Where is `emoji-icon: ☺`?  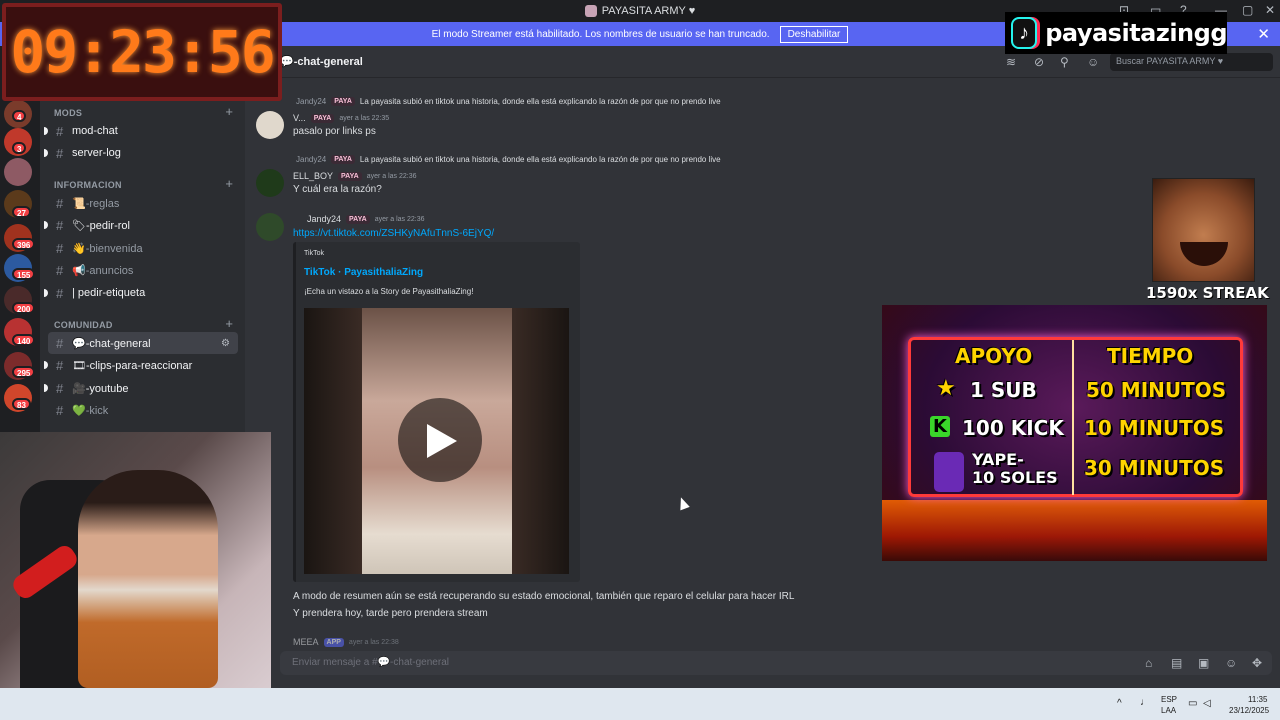
emoji-icon: ☺ is located at coordinates (1231, 663).